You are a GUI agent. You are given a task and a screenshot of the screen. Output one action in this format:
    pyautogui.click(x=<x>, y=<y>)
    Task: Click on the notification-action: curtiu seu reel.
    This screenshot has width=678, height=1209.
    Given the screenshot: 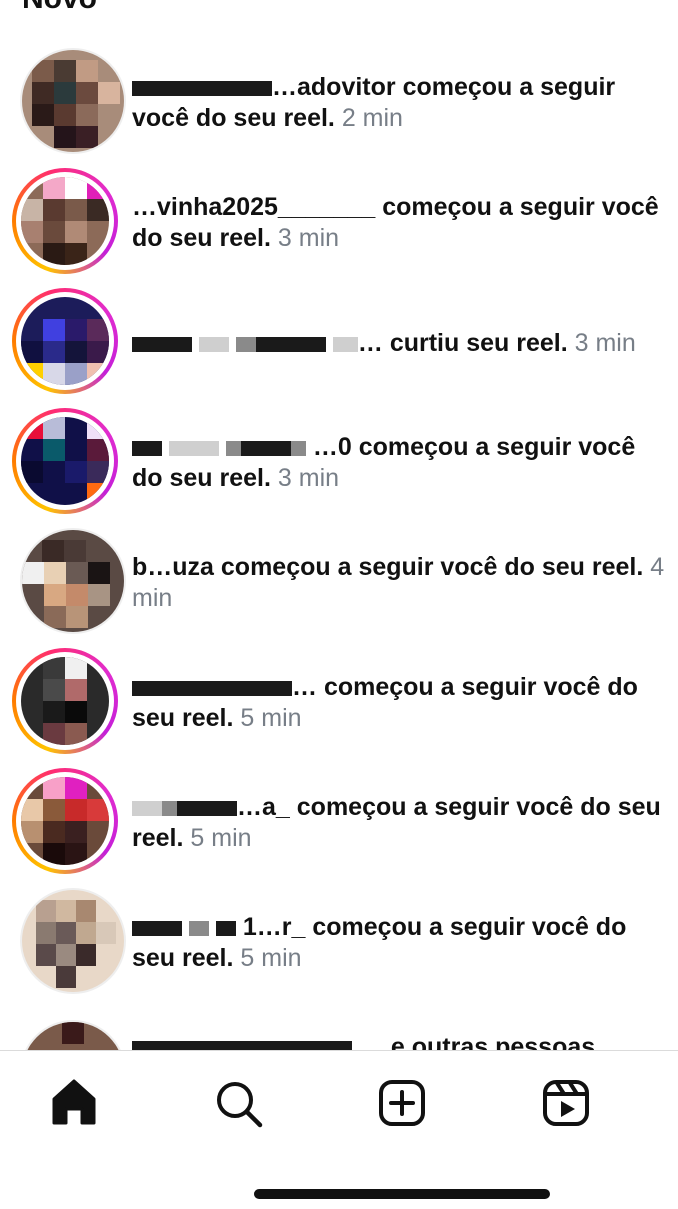 What is the action you would take?
    pyautogui.click(x=478, y=343)
    